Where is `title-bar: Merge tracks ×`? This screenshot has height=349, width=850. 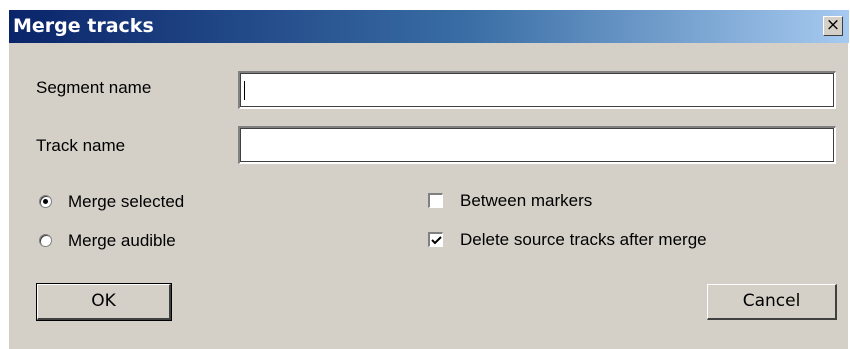
title-bar: Merge tracks × is located at coordinates (429, 26).